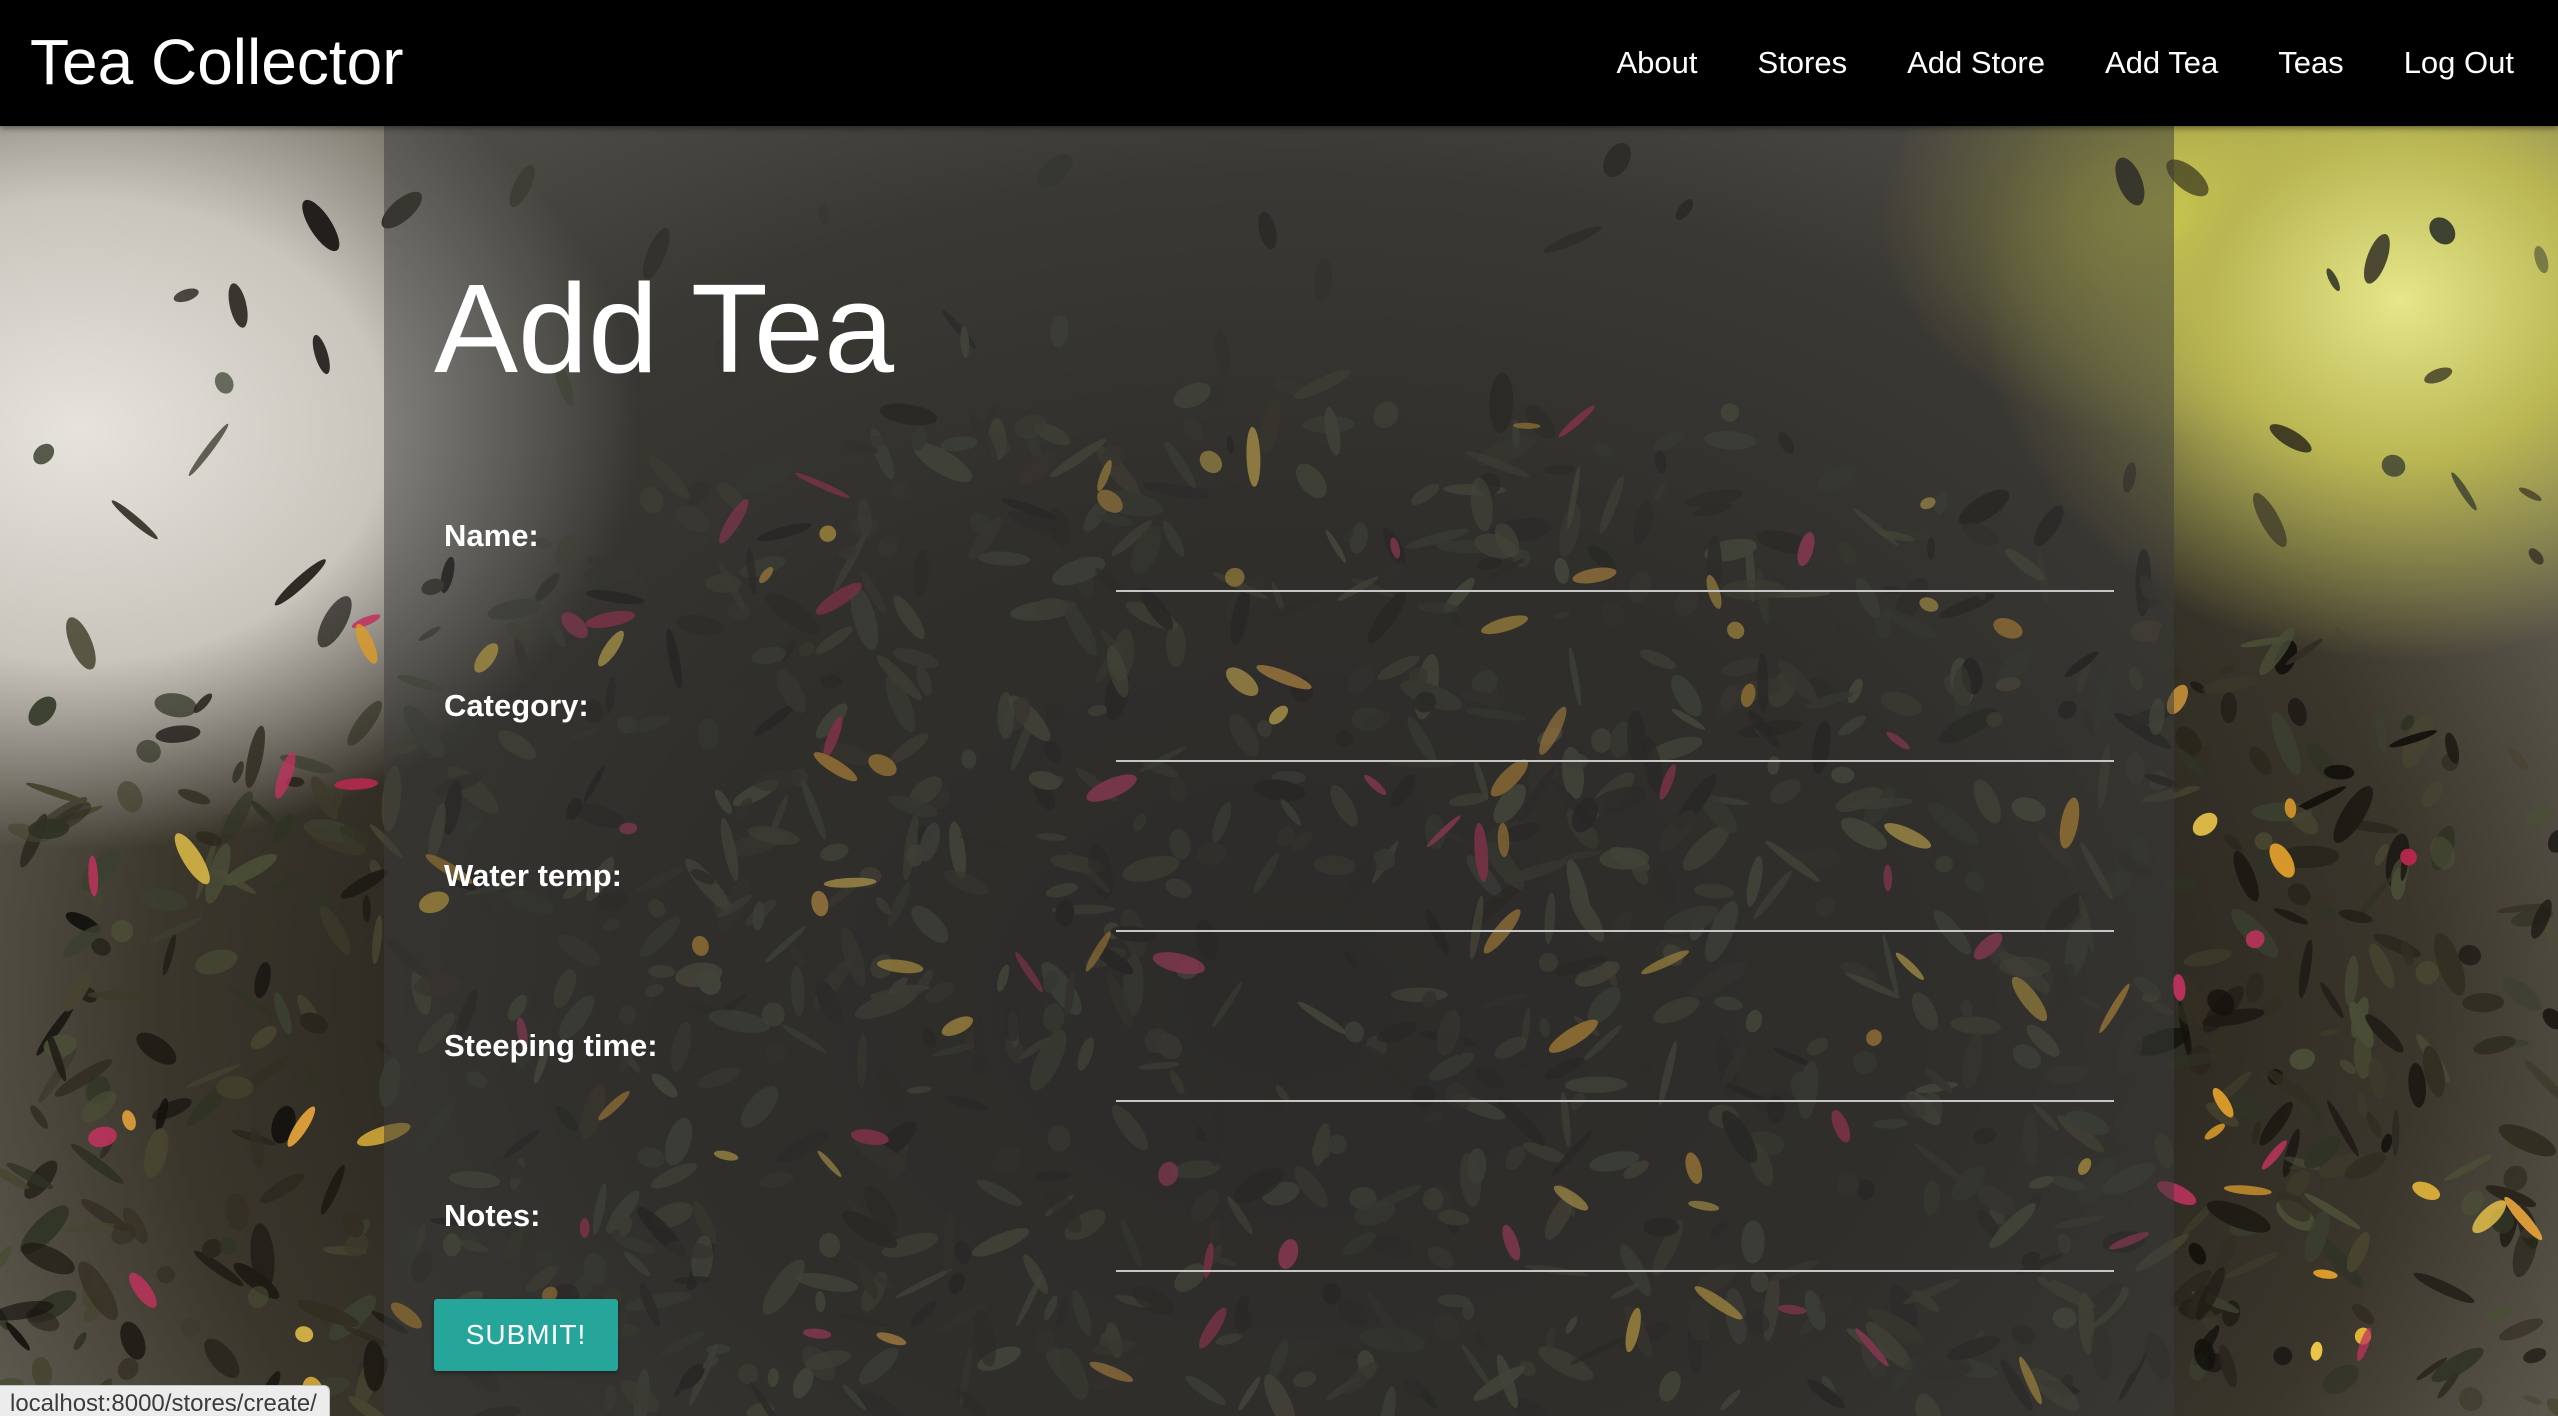 The height and width of the screenshot is (1416, 2558). What do you see at coordinates (1615, 564) in the screenshot?
I see `name-input` at bounding box center [1615, 564].